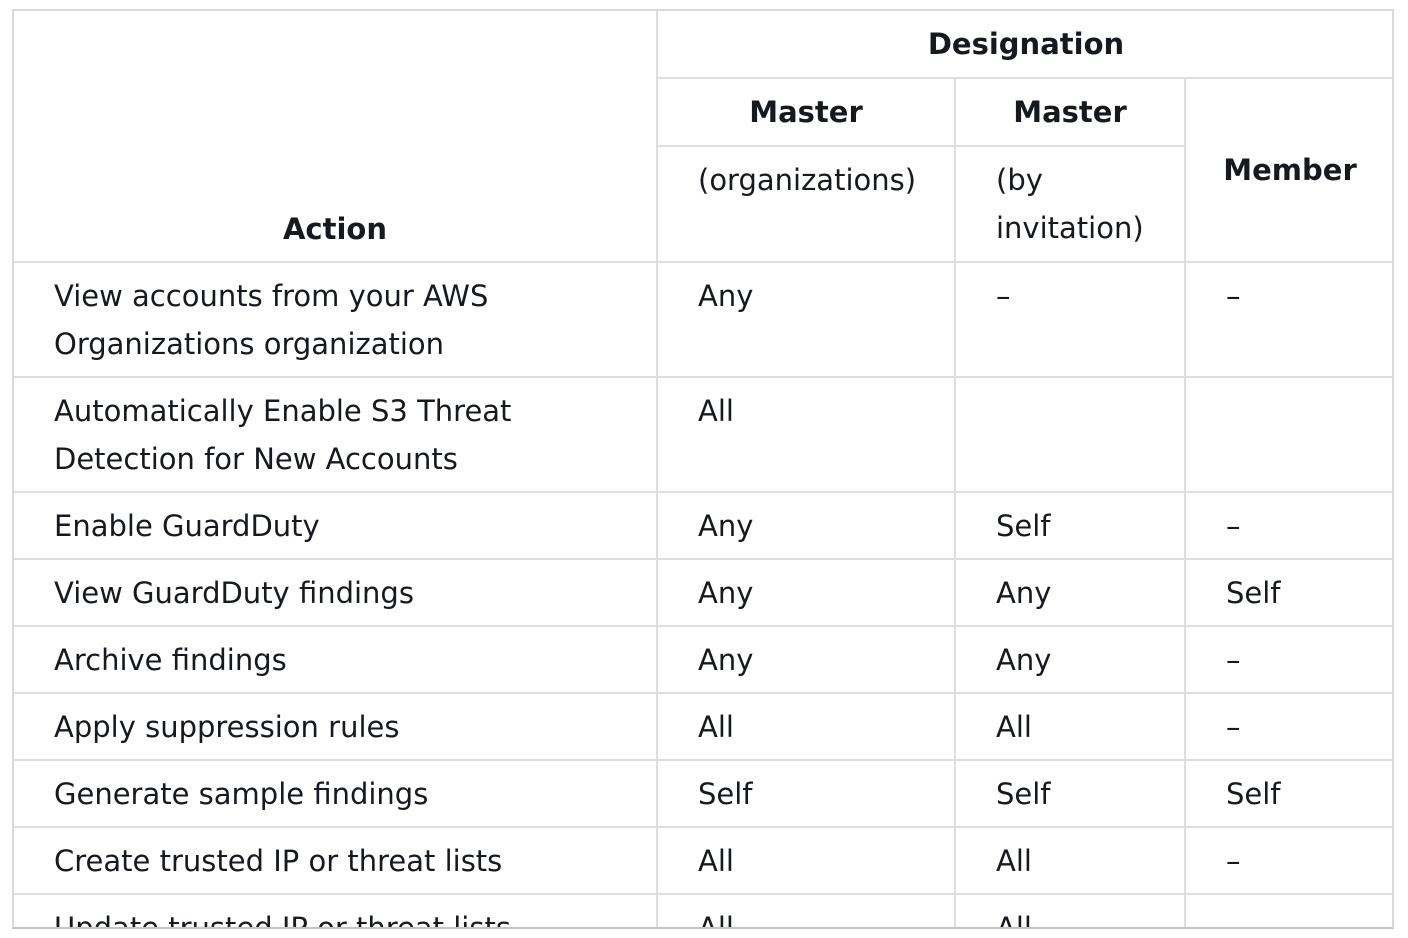 This screenshot has height=938, width=1408. What do you see at coordinates (1287, 434) in the screenshot?
I see `member-cell` at bounding box center [1287, 434].